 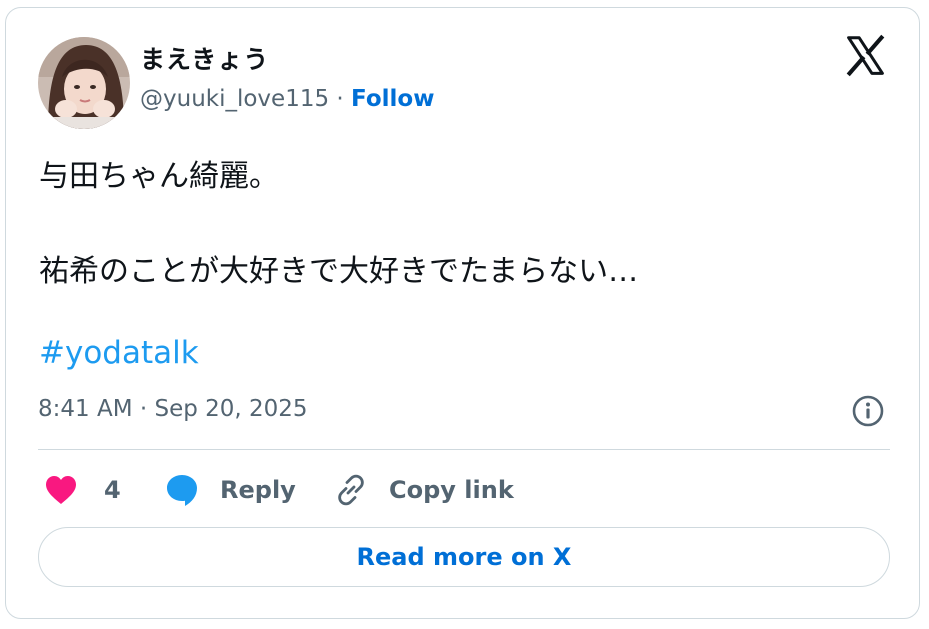 I want to click on reply-label: Reply, so click(x=258, y=490).